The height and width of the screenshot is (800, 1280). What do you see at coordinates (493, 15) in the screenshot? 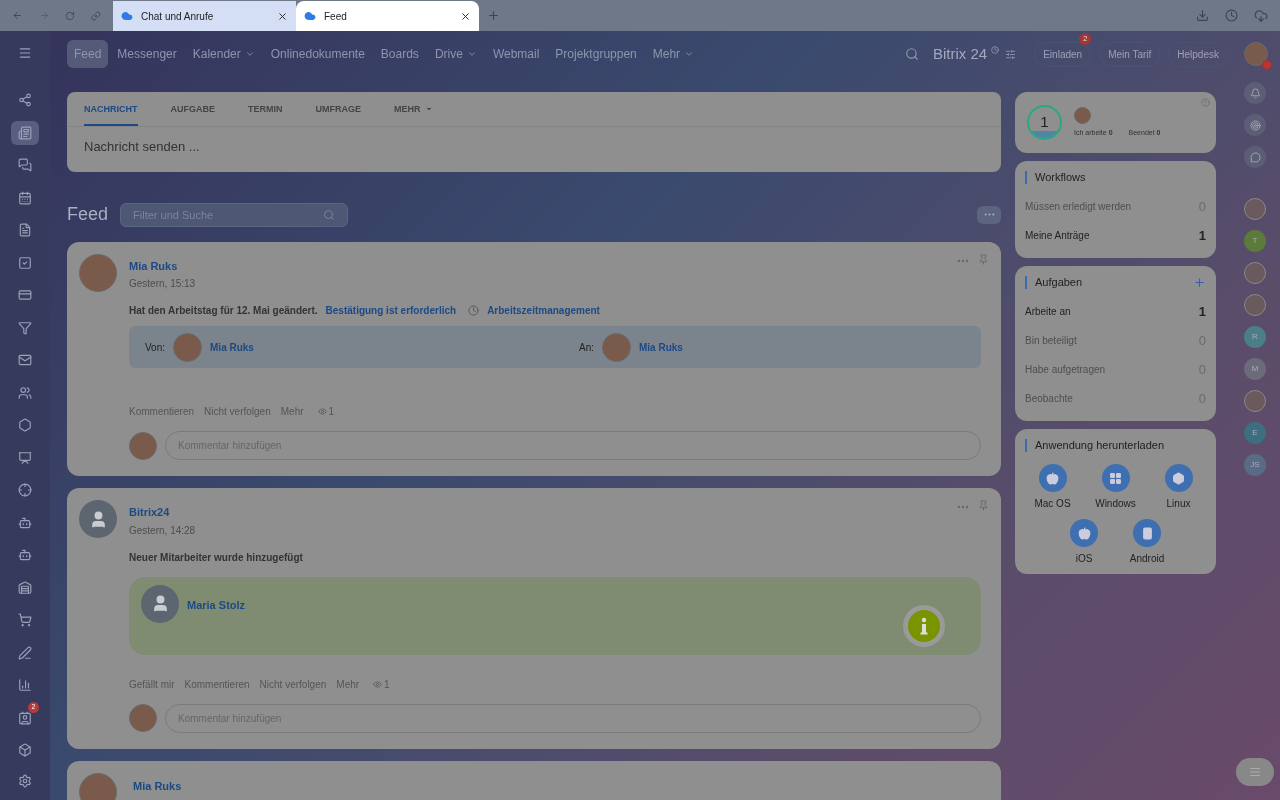
I see `new-tab-icon` at bounding box center [493, 15].